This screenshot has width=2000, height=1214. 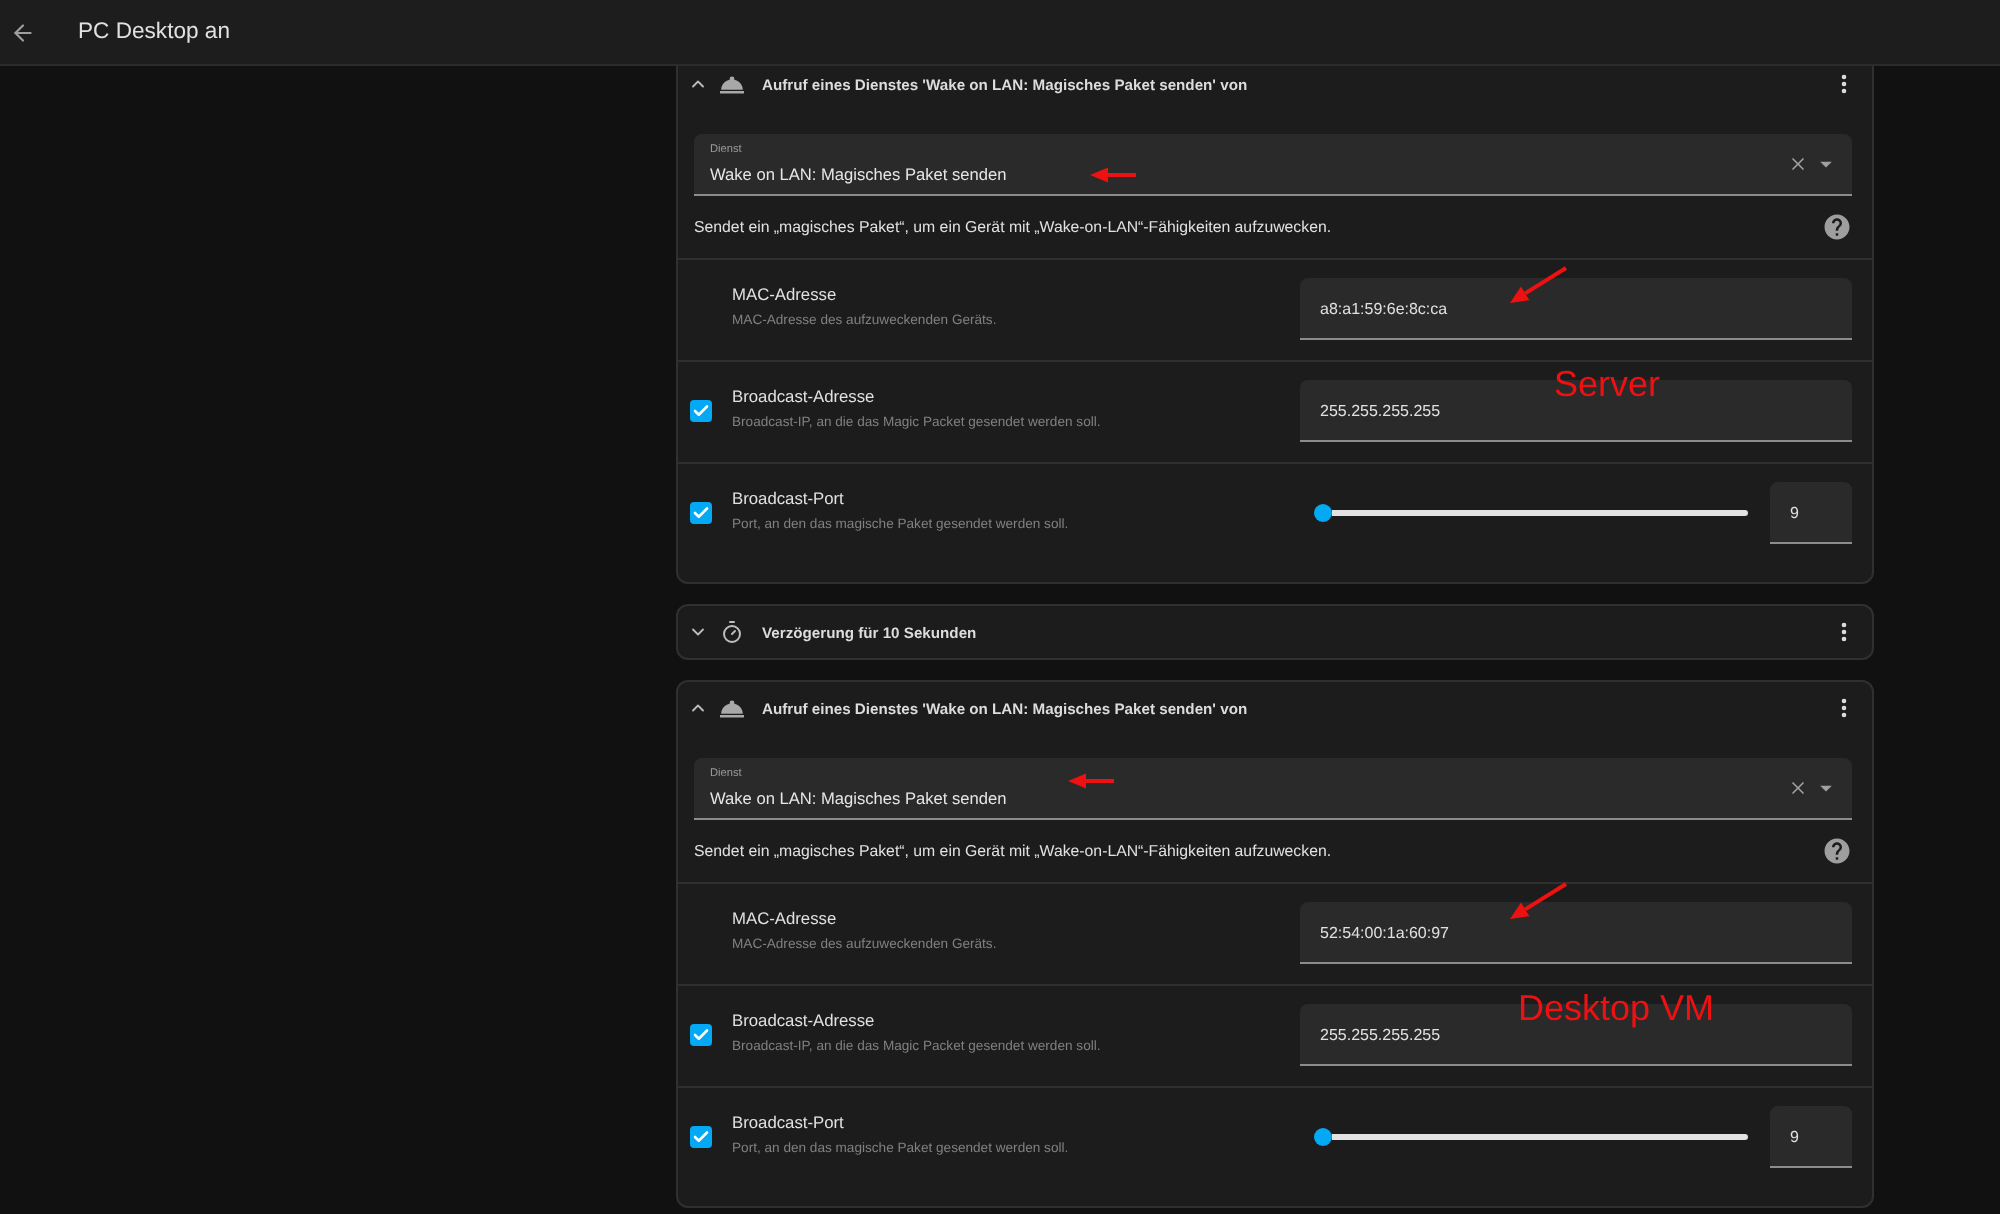 What do you see at coordinates (732, 632) in the screenshot?
I see `stopwatch-icon` at bounding box center [732, 632].